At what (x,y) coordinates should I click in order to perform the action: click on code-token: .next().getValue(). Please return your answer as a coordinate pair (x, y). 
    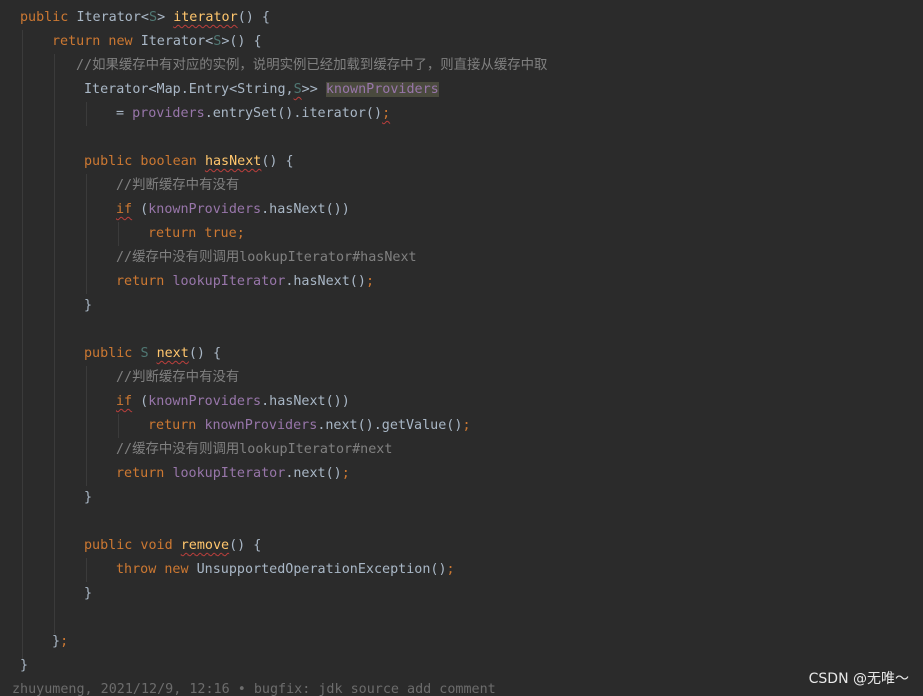
    Looking at the image, I should click on (390, 425).